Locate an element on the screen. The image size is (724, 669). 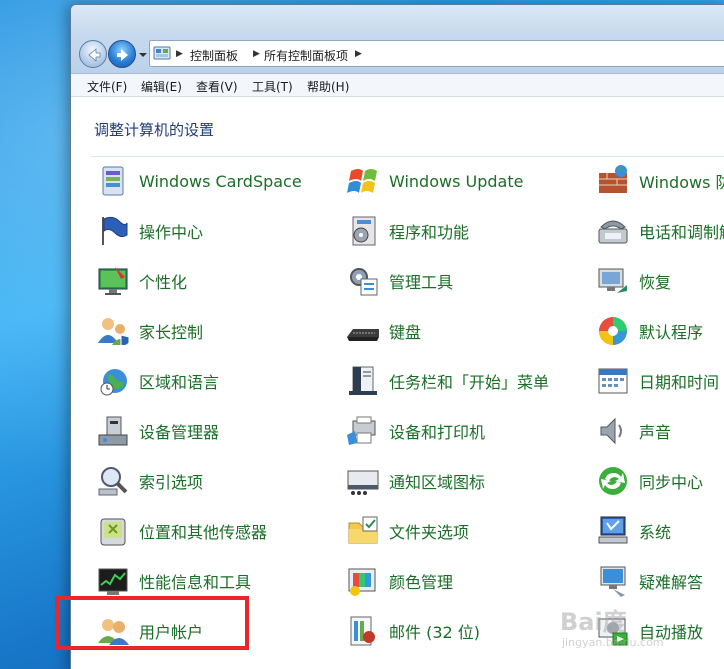
date-time-icon is located at coordinates (613, 381).